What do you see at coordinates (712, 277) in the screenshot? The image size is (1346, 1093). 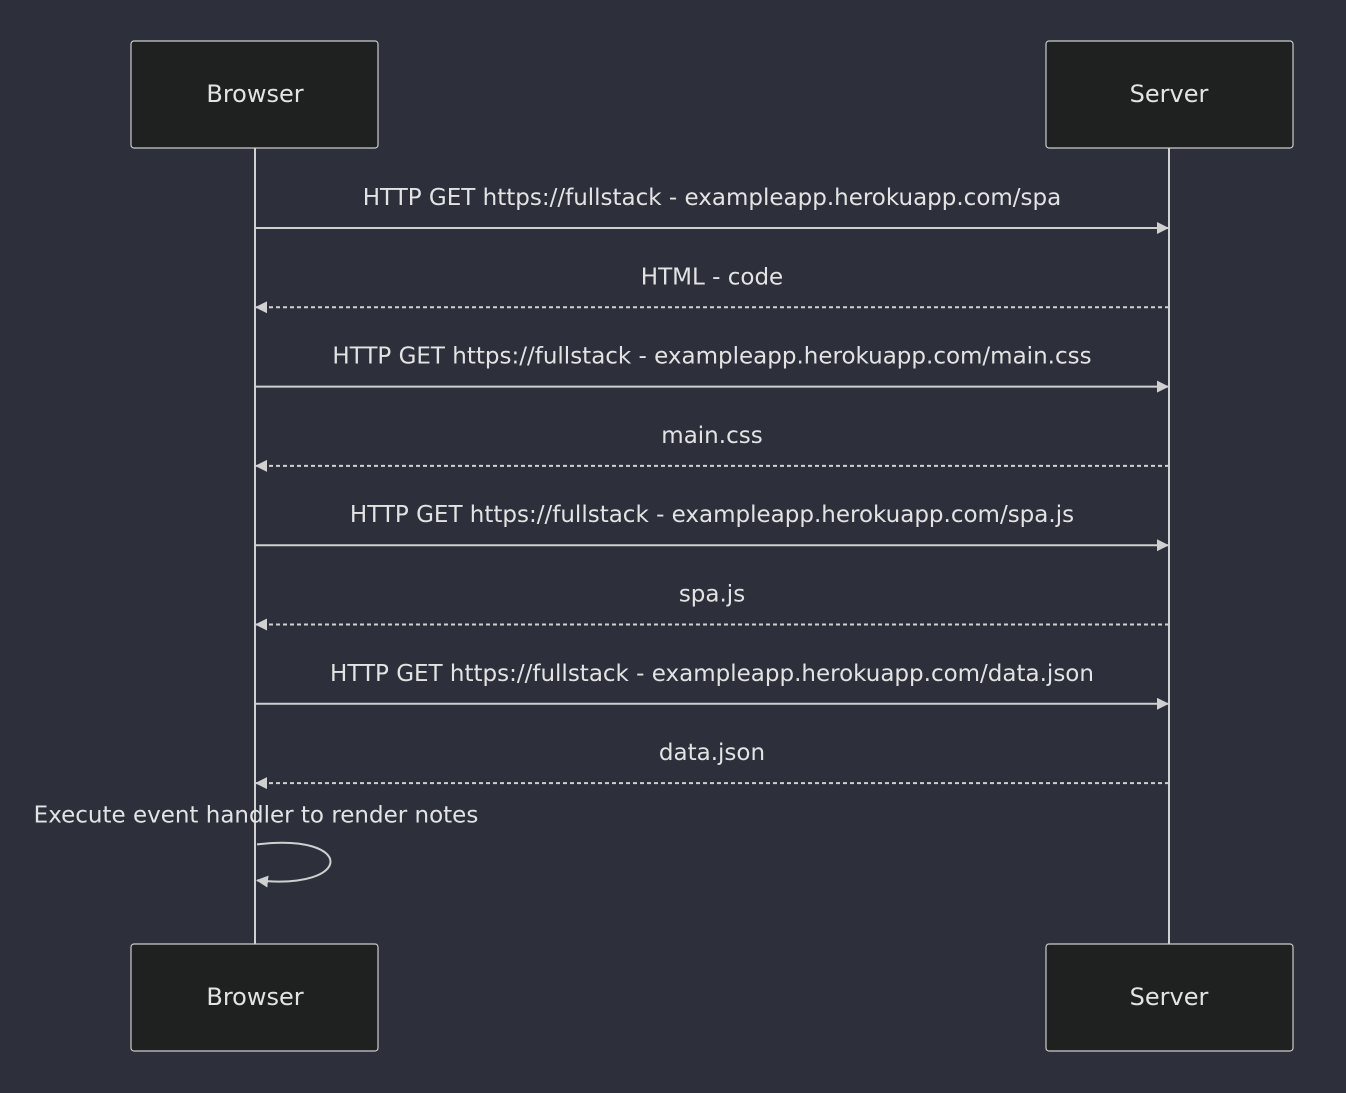 I see `message-label: HTML - code` at bounding box center [712, 277].